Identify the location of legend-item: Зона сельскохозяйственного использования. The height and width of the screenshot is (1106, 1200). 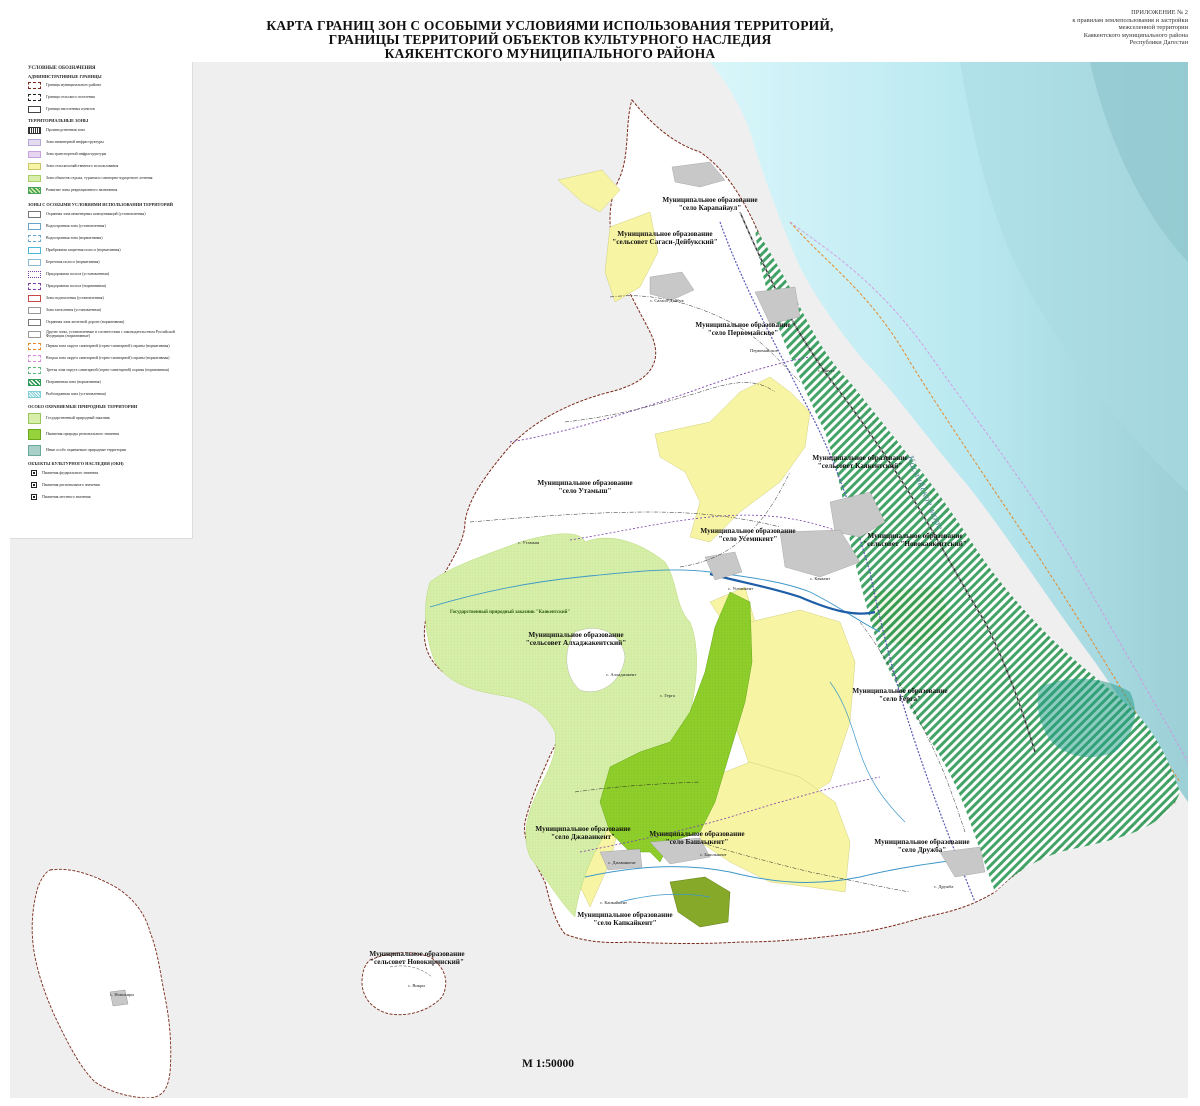
(73, 166).